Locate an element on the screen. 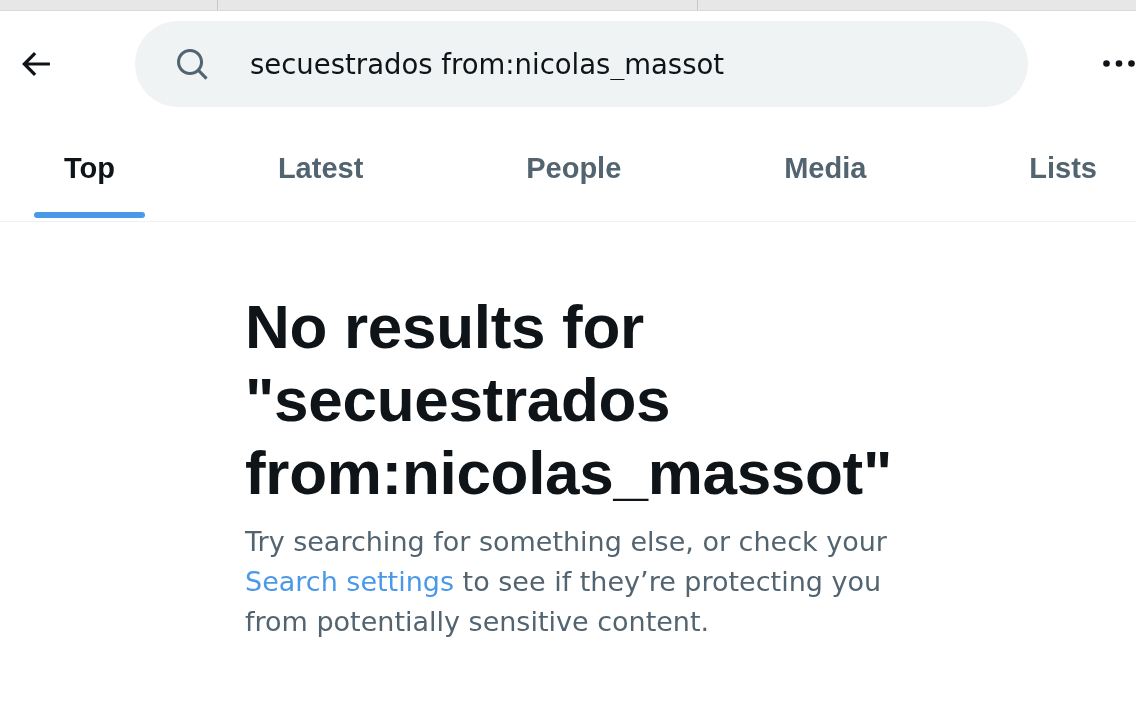 This screenshot has height=720, width=1136. tab: Lists is located at coordinates (1063, 168).